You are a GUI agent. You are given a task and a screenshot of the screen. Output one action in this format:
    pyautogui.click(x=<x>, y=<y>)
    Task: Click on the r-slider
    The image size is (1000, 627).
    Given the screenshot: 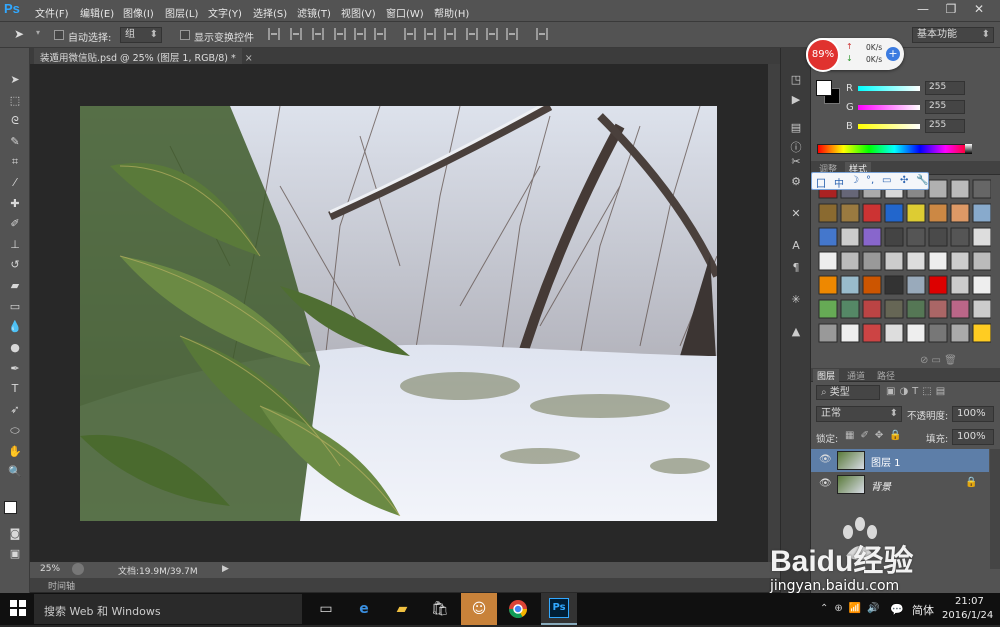 What is the action you would take?
    pyautogui.click(x=889, y=88)
    